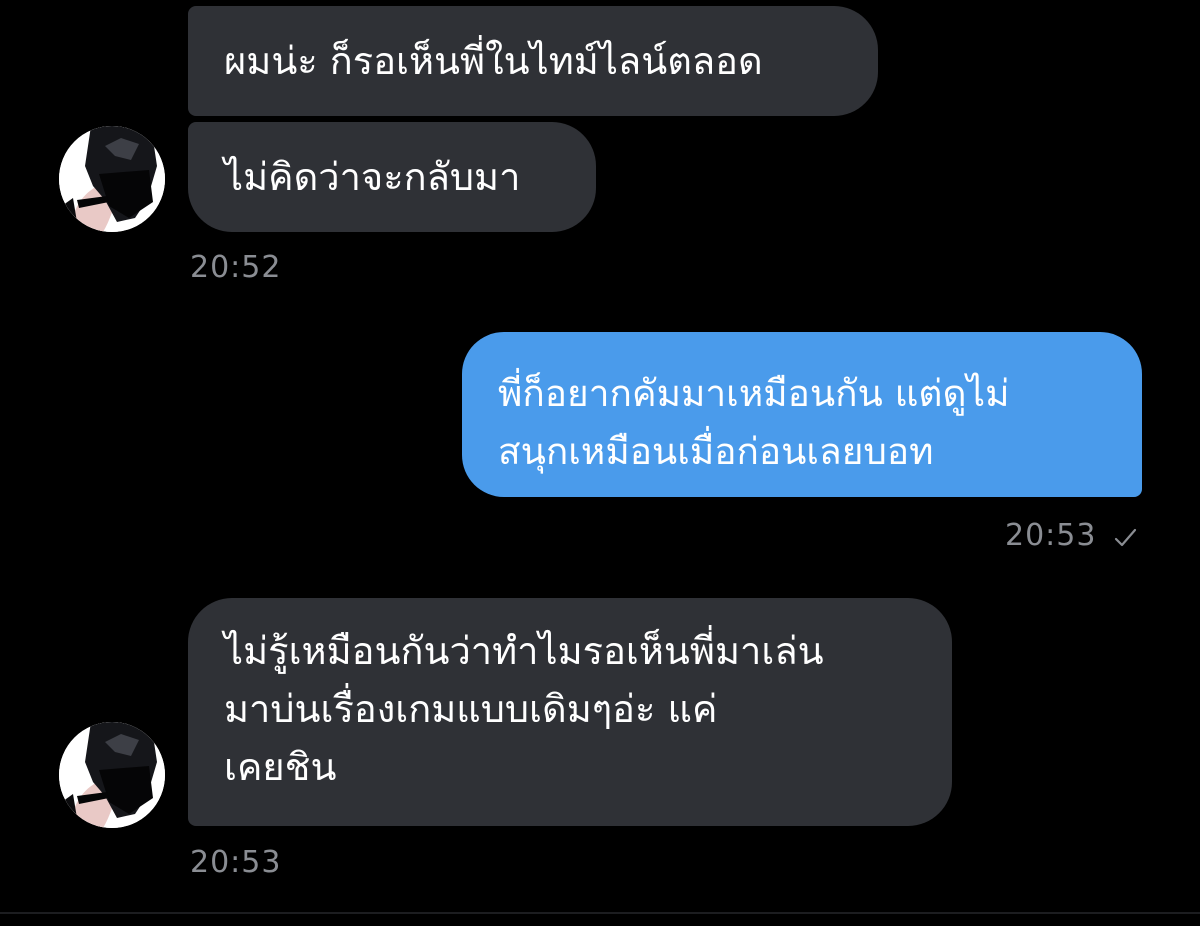 The width and height of the screenshot is (1200, 926). What do you see at coordinates (236, 267) in the screenshot?
I see `message-timestamp: 20:52` at bounding box center [236, 267].